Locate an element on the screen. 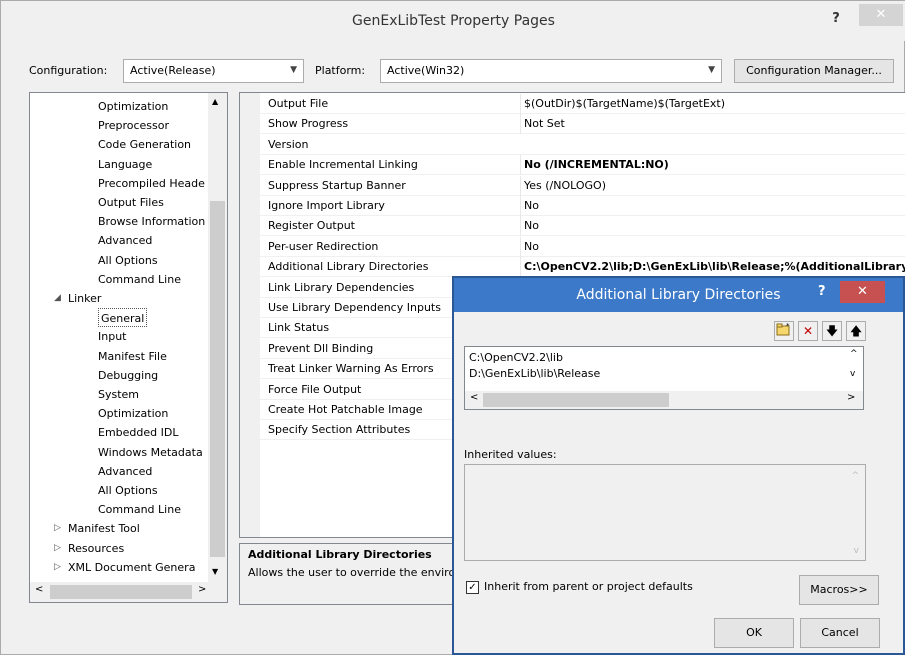 This screenshot has height=655, width=905. tree-item-label: Input is located at coordinates (112, 337).